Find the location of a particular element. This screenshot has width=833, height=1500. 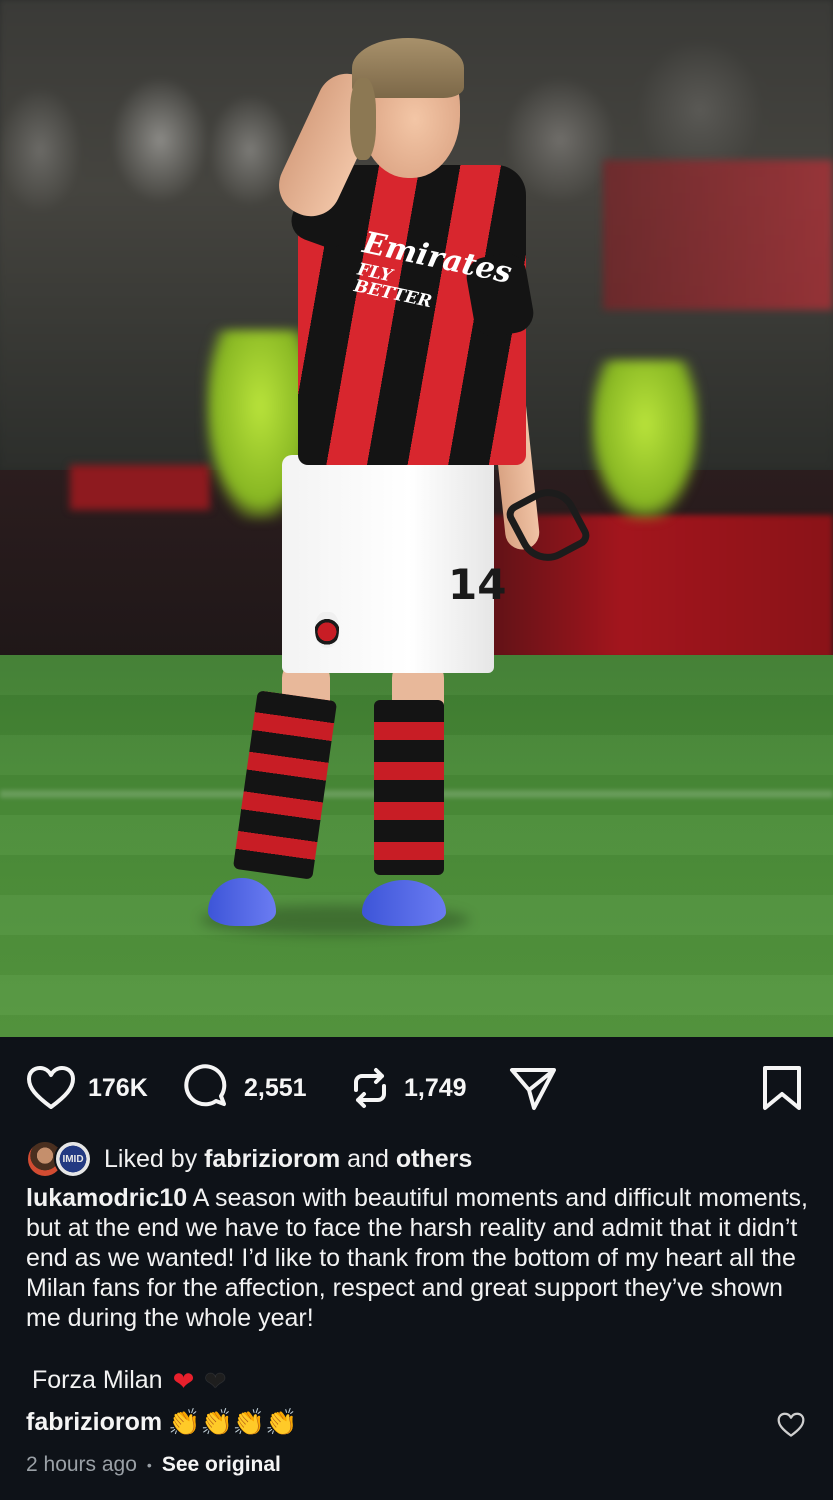

repost-button: 1,749 is located at coordinates (407, 1088).